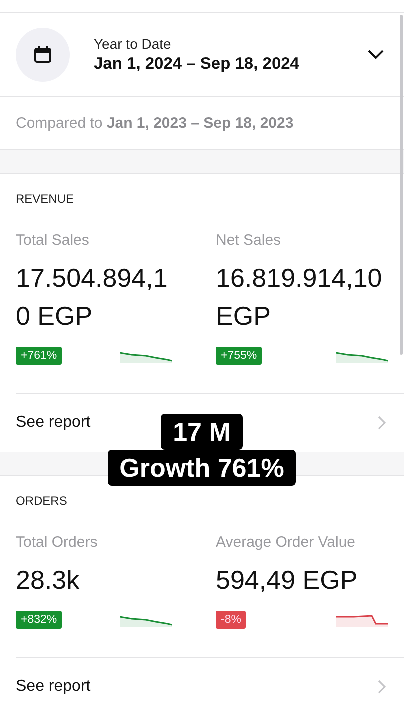  What do you see at coordinates (53, 240) in the screenshot?
I see `metric-label: Total Sales` at bounding box center [53, 240].